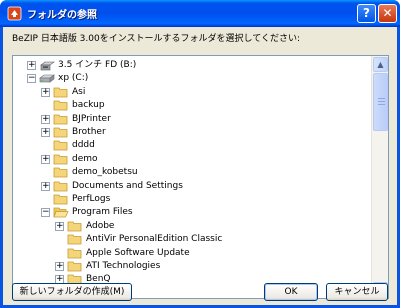 Image resolution: width=400 pixels, height=308 pixels. What do you see at coordinates (200, 13) in the screenshot?
I see `title-bar: フォルダの参照 ? ✕` at bounding box center [200, 13].